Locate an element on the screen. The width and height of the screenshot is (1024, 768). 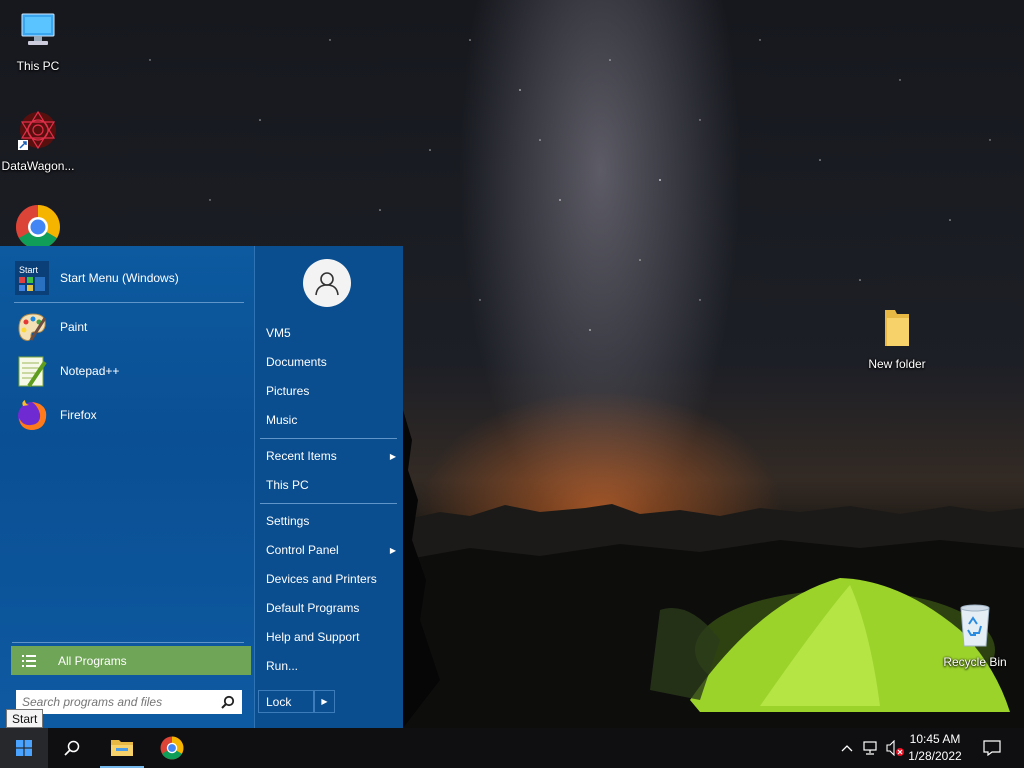
taskbar-search-button is located at coordinates (72, 748).